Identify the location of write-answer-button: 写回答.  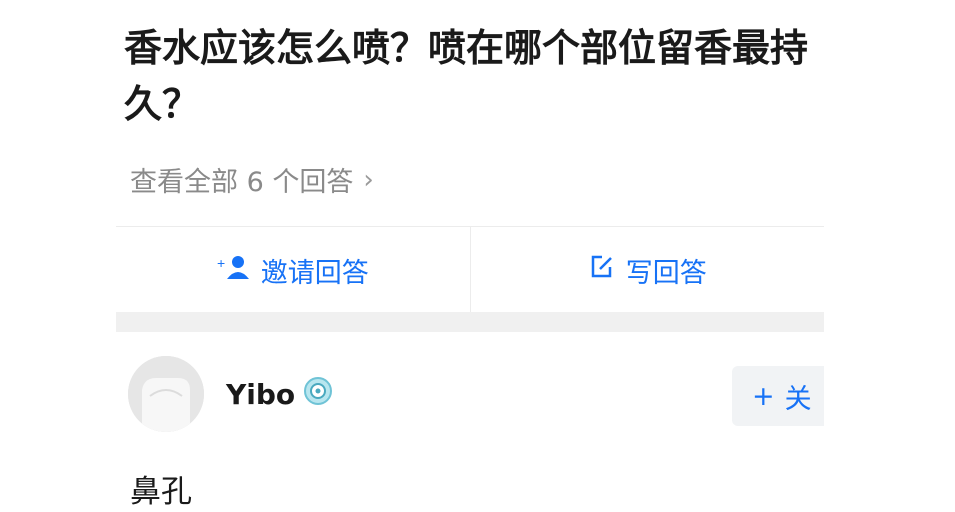
(647, 270).